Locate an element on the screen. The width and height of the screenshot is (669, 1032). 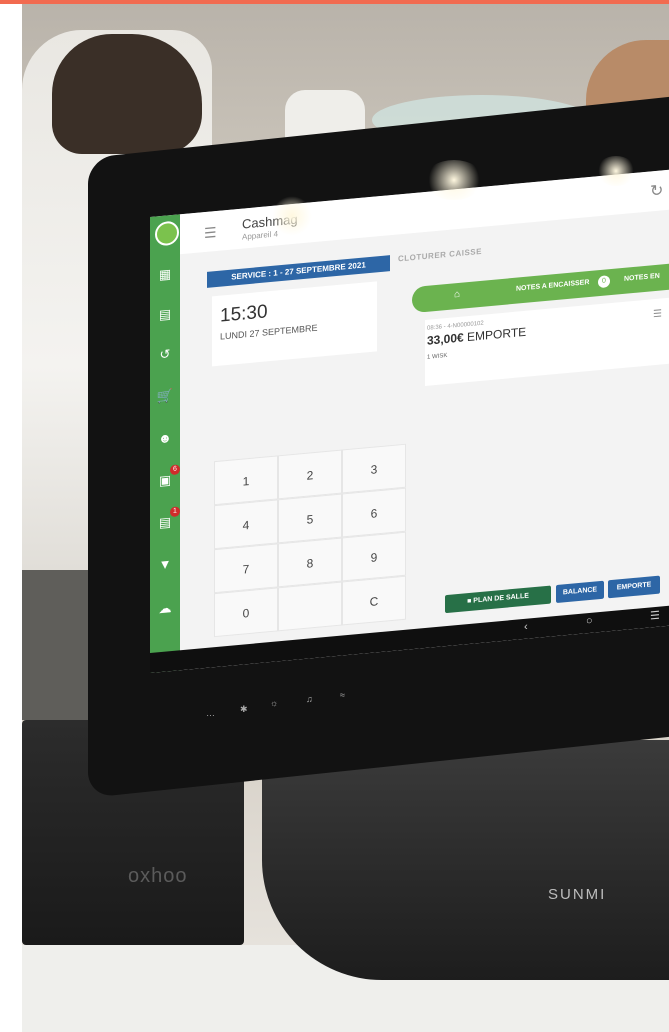
users-icon: ☻ is located at coordinates (165, 439).